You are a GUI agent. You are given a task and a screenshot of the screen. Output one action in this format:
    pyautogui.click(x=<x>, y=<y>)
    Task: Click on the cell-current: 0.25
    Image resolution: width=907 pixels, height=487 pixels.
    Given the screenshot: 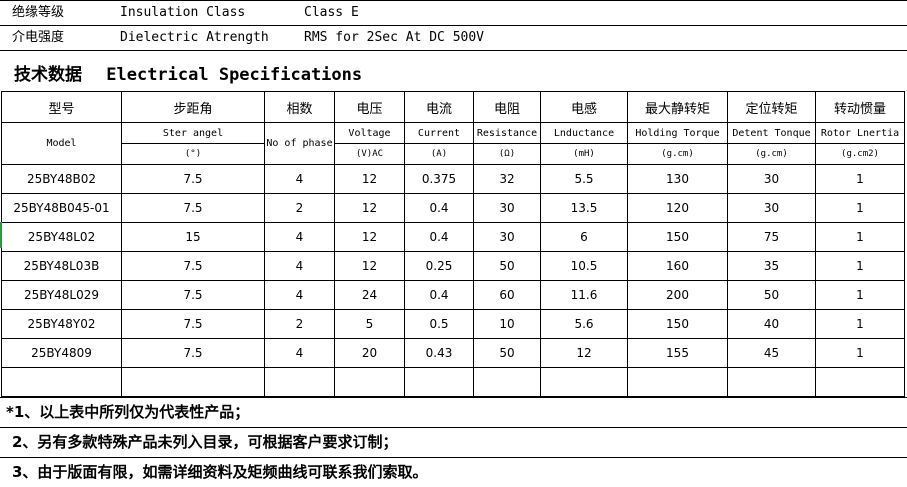 What is the action you would take?
    pyautogui.click(x=439, y=266)
    